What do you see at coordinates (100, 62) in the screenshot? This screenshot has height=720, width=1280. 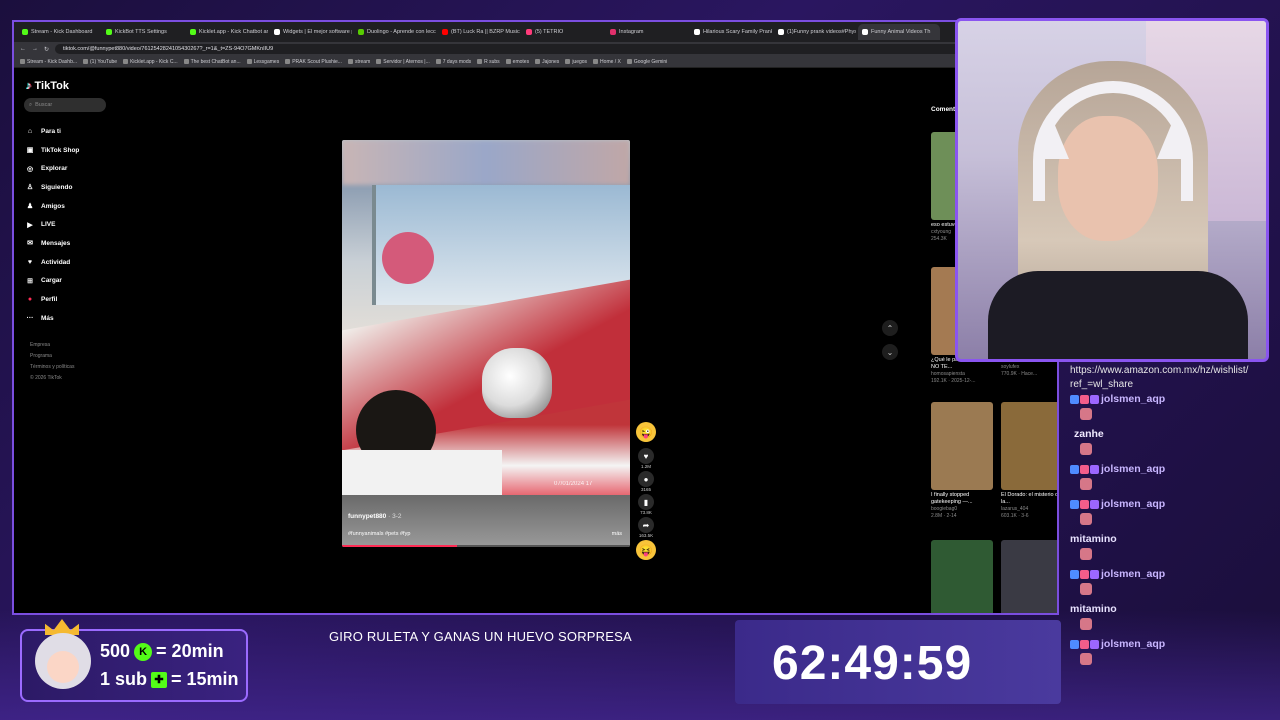 I see `bookmark-item: (1) YouTube` at bounding box center [100, 62].